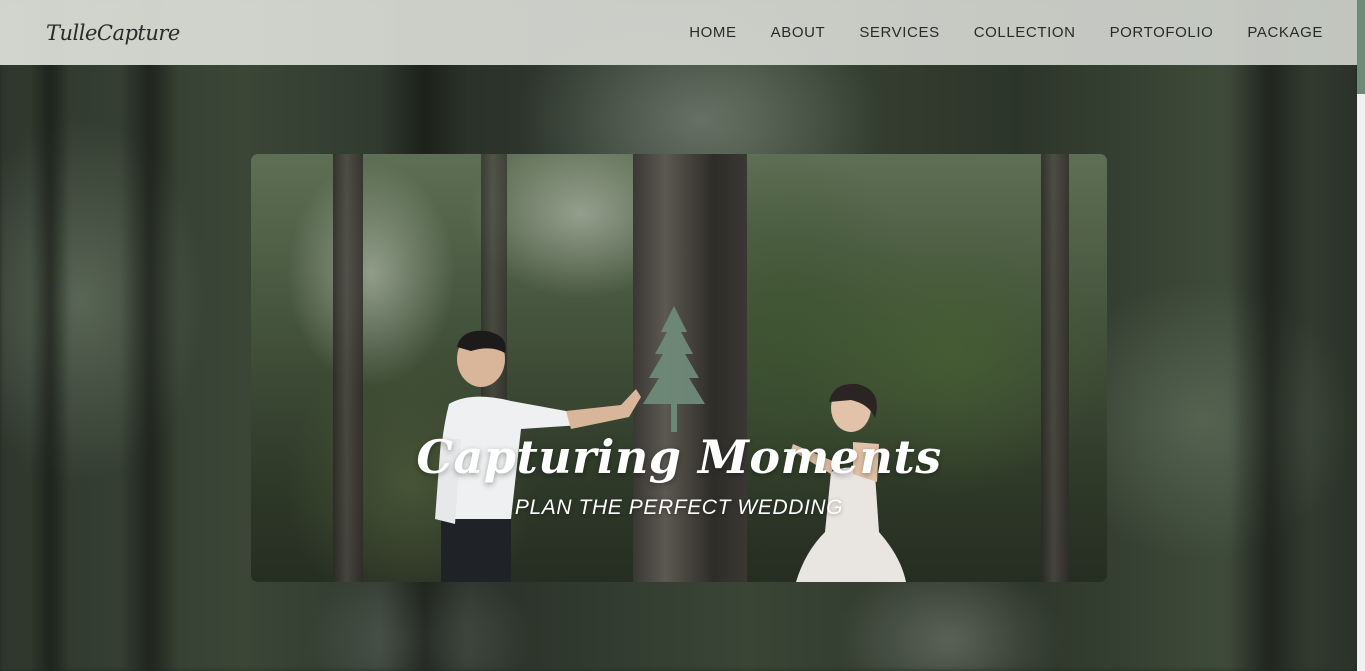  What do you see at coordinates (679, 457) in the screenshot?
I see `hero-title: Capturing Moments` at bounding box center [679, 457].